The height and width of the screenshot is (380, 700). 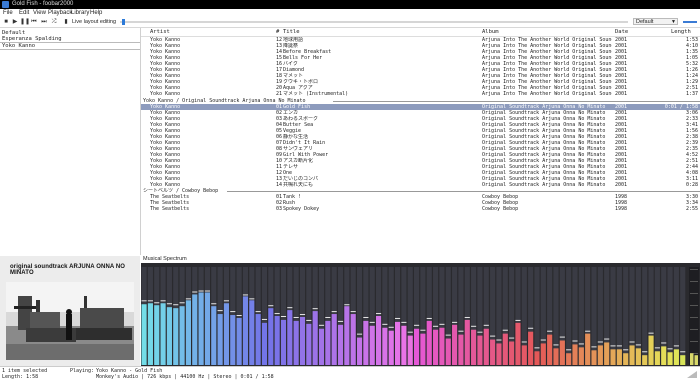 What do you see at coordinates (66, 22) in the screenshot?
I see `layout-toggle-icon: ▮` at bounding box center [66, 22].